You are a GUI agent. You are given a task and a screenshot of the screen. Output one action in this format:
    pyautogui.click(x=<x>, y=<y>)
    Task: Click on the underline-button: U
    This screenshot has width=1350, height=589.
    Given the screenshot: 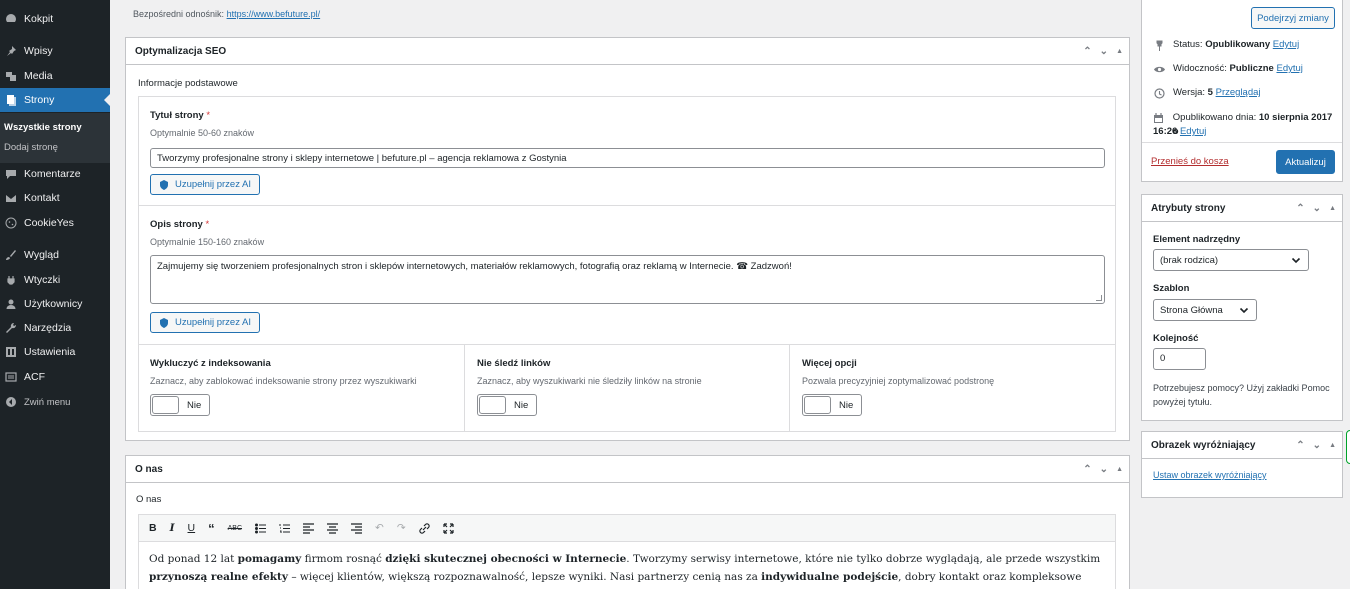 What is the action you would take?
    pyautogui.click(x=192, y=528)
    